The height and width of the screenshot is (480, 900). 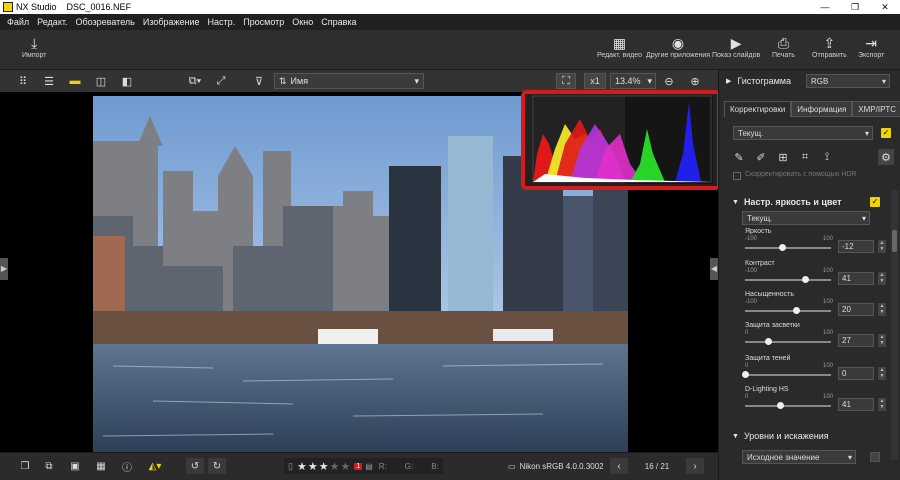 I want to click on star-3: ★, so click(x=324, y=466).